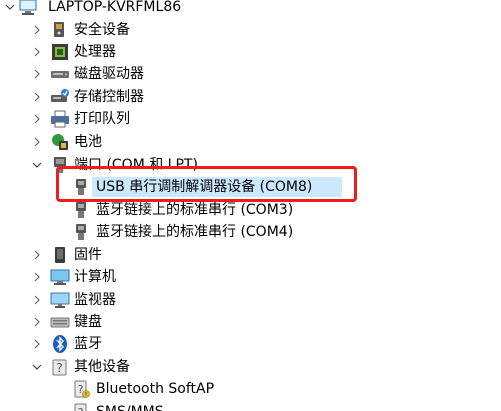 The height and width of the screenshot is (411, 501). I want to click on highlight-annotation-box, so click(206, 184).